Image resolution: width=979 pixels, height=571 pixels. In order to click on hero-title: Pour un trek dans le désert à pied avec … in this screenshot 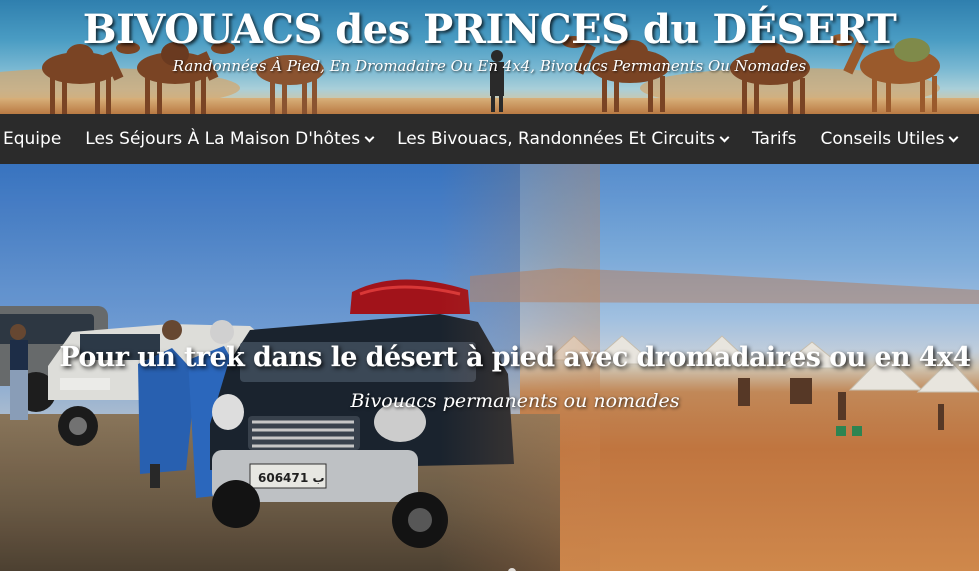, I will do `click(515, 357)`.